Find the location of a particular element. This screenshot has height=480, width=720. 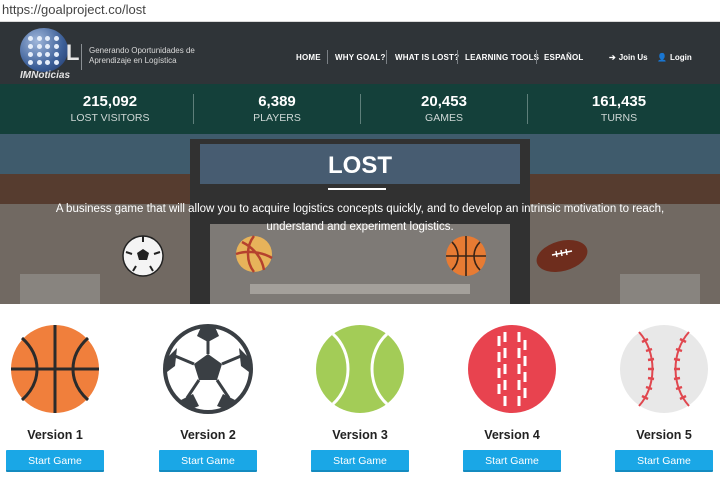

hero-underline is located at coordinates (357, 189).